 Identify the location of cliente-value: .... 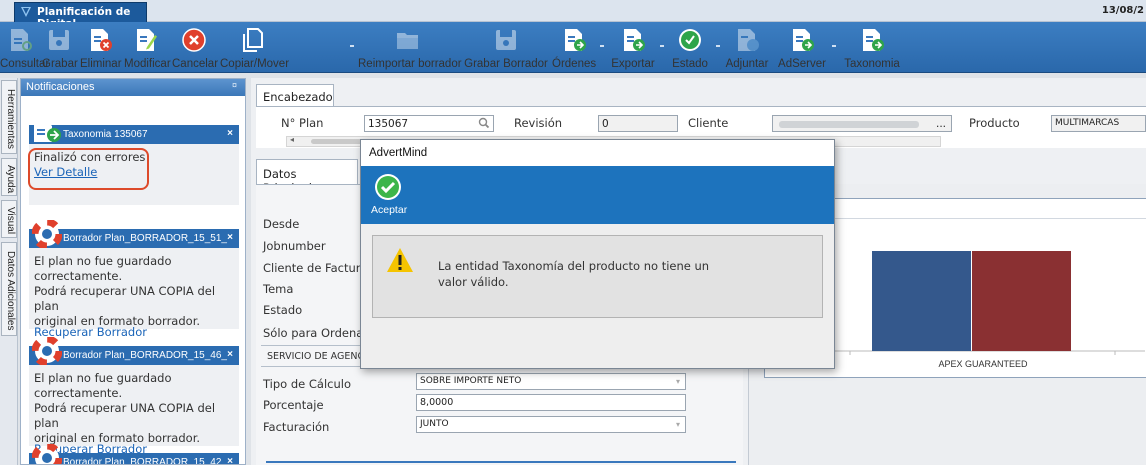
(940, 124).